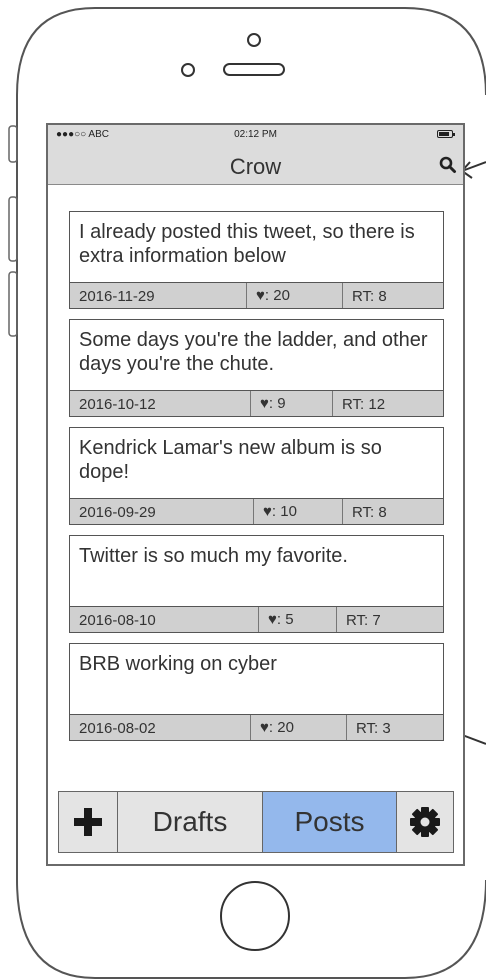 The image size is (486, 980). I want to click on post-date: 2016-10-12, so click(117, 404).